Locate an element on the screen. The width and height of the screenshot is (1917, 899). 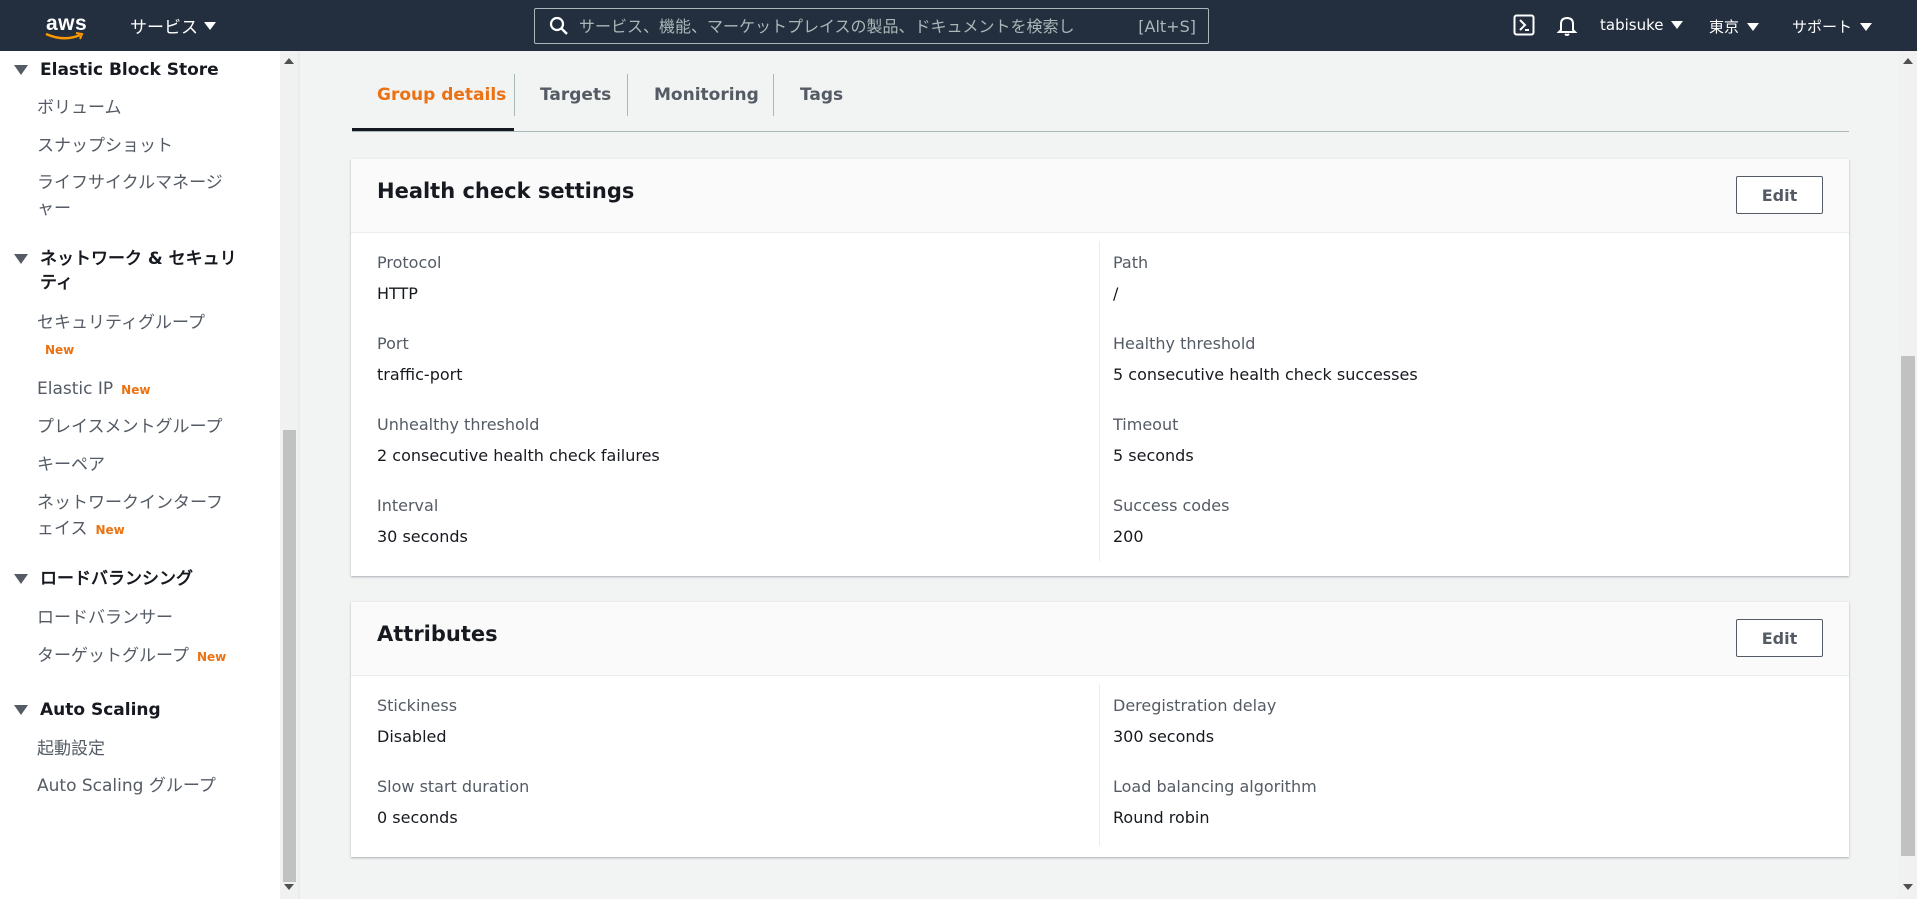
user-menu: tabisuke is located at coordinates (1642, 25).